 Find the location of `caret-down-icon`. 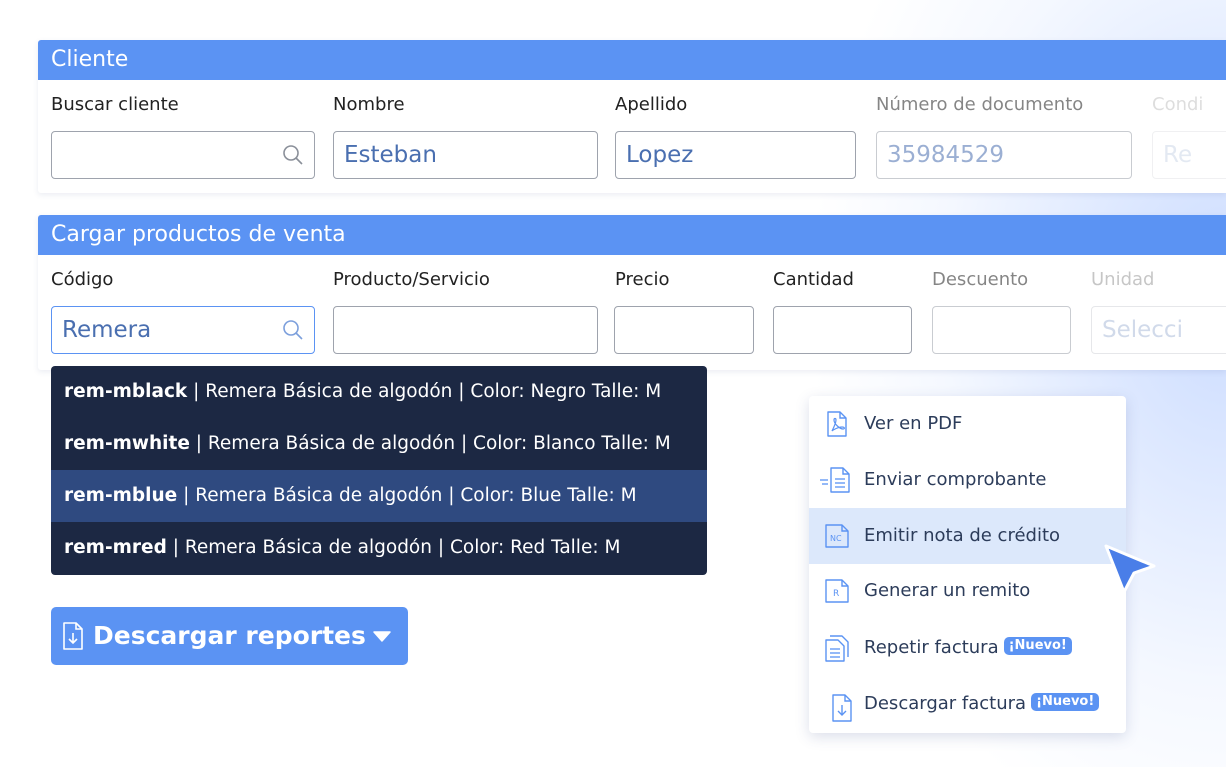

caret-down-icon is located at coordinates (382, 636).